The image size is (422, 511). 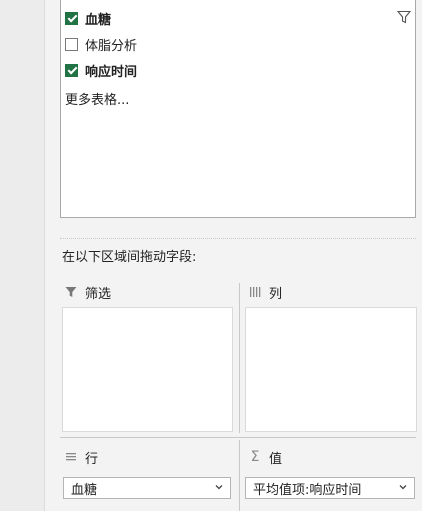 What do you see at coordinates (238, 238) in the screenshot?
I see `section-divider` at bounding box center [238, 238].